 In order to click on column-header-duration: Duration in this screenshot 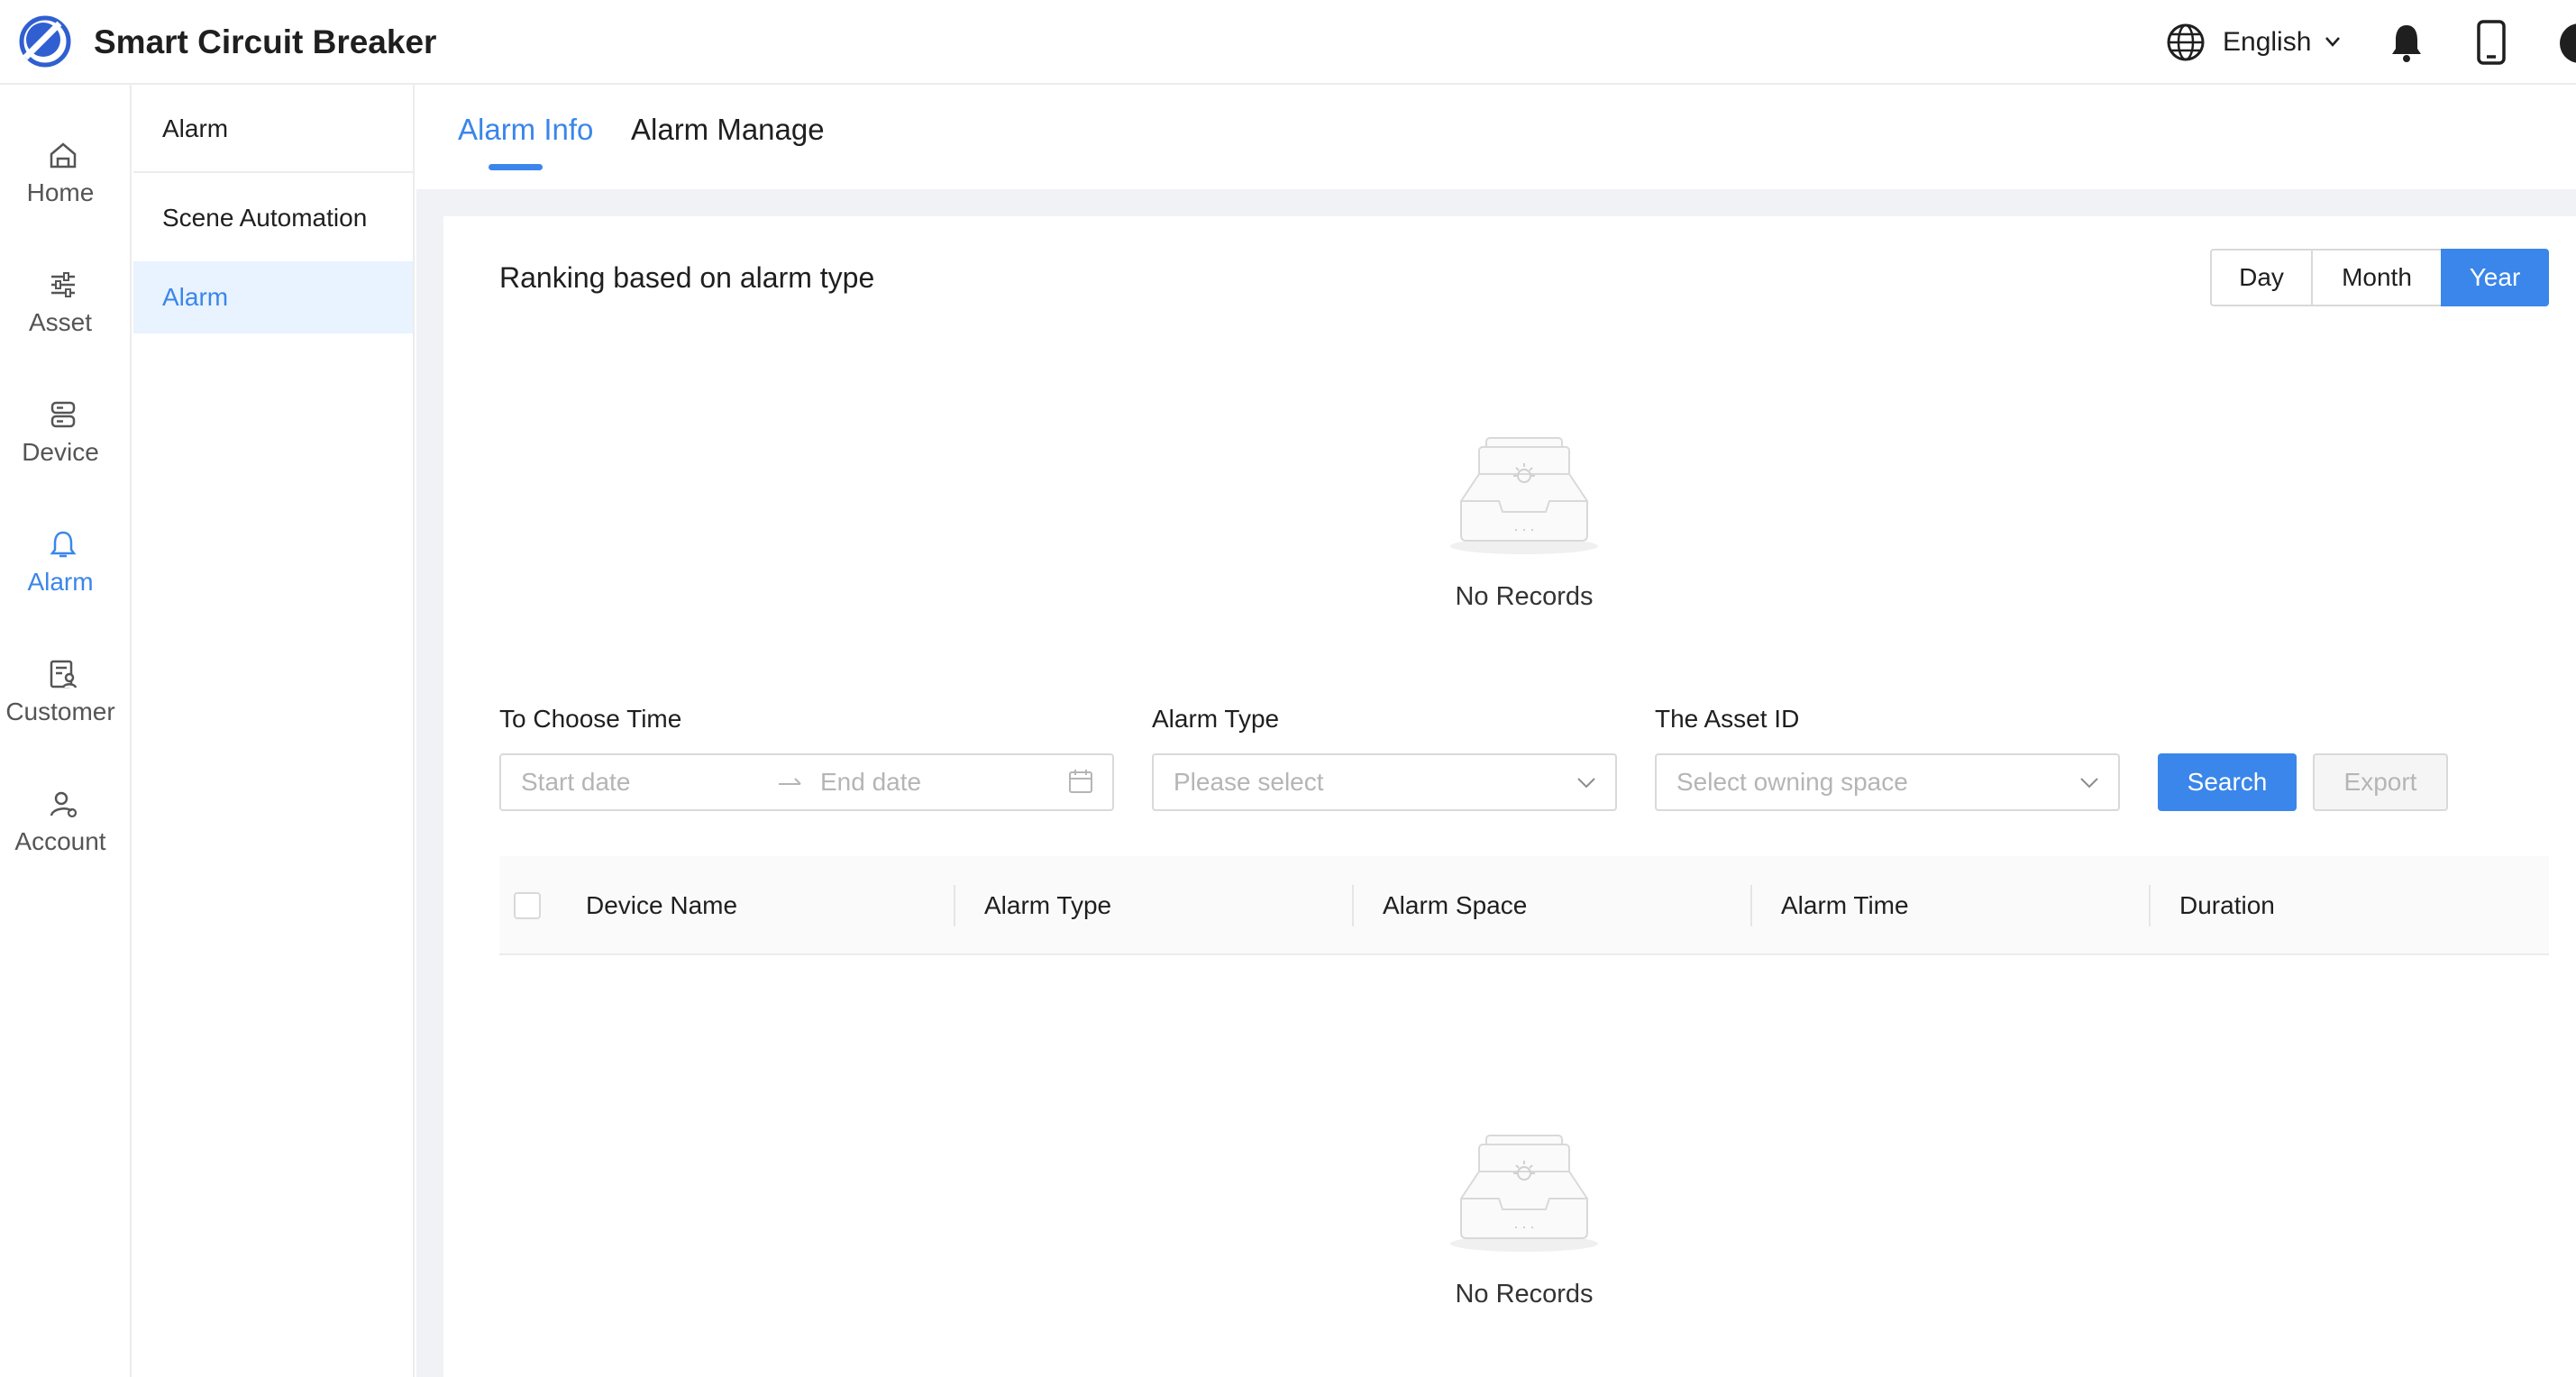, I will do `click(2227, 905)`.